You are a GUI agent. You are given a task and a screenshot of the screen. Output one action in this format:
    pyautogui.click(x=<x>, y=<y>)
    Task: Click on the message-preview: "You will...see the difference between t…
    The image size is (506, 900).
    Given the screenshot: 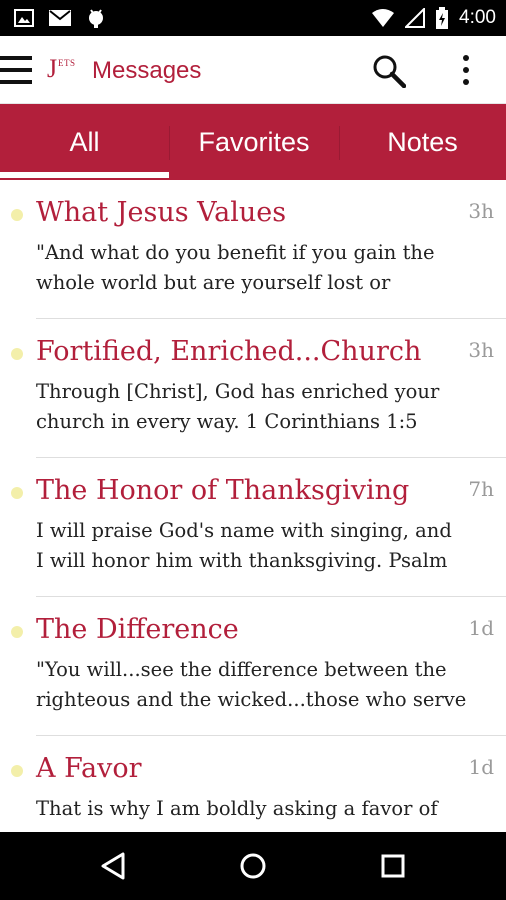 What is the action you would take?
    pyautogui.click(x=251, y=684)
    